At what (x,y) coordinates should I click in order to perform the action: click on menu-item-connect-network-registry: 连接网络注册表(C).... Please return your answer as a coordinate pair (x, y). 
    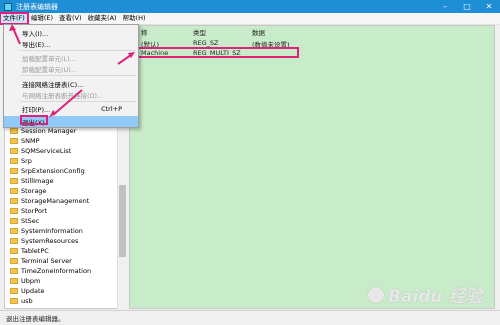
    Looking at the image, I should click on (71, 83).